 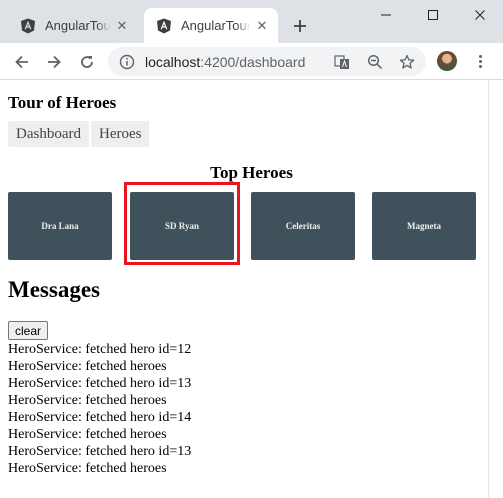 I want to click on info-icon, so click(x=127, y=62).